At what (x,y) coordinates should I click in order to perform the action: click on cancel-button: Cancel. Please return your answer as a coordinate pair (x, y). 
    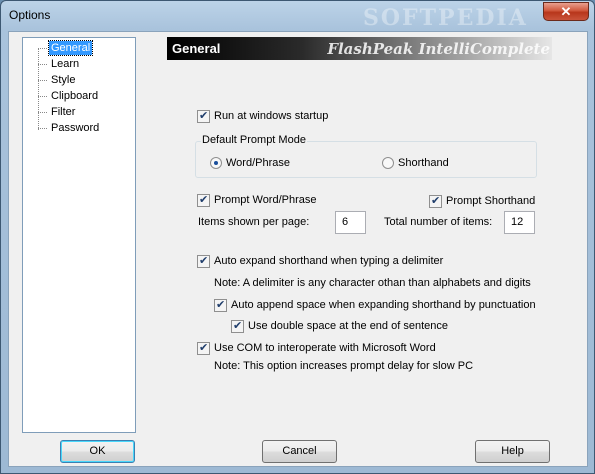
    Looking at the image, I should click on (299, 451).